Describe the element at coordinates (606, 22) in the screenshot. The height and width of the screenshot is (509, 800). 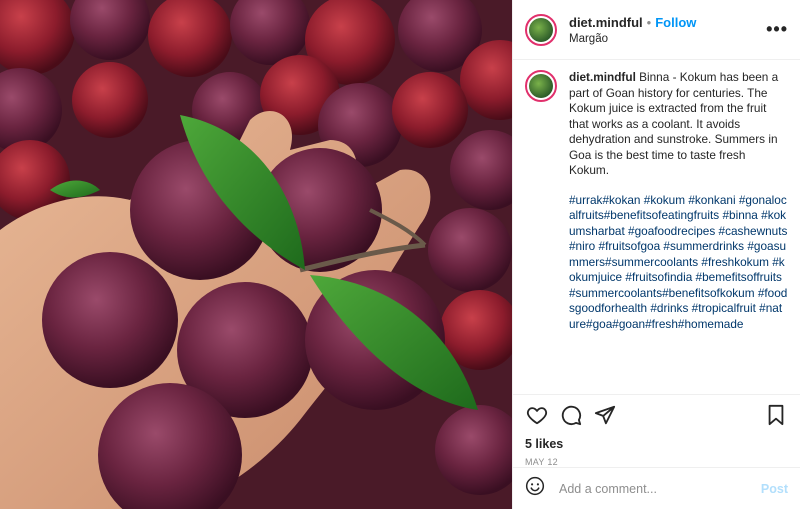
I see `username: diet.mindful` at that location.